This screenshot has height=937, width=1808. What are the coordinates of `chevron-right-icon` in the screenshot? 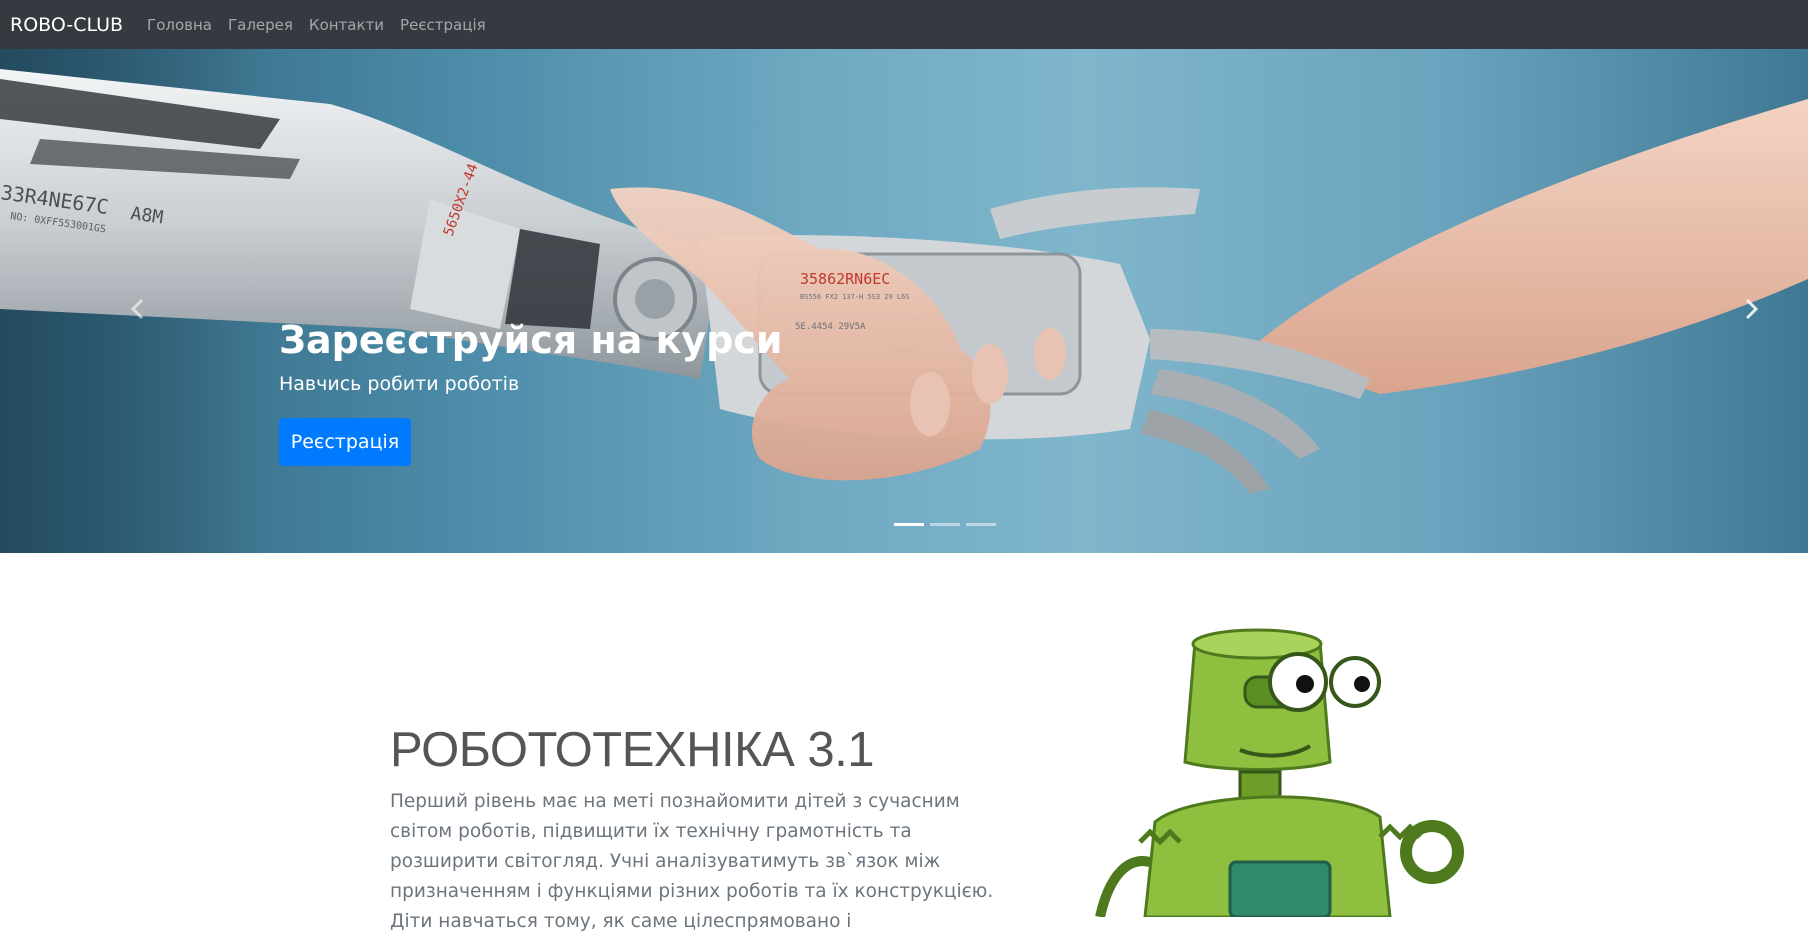 It's located at (1752, 309).